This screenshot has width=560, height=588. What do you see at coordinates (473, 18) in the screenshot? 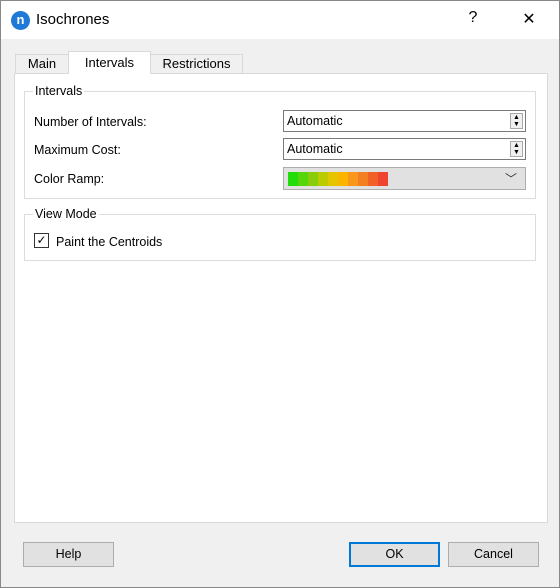
I see `help-title-button: ?` at bounding box center [473, 18].